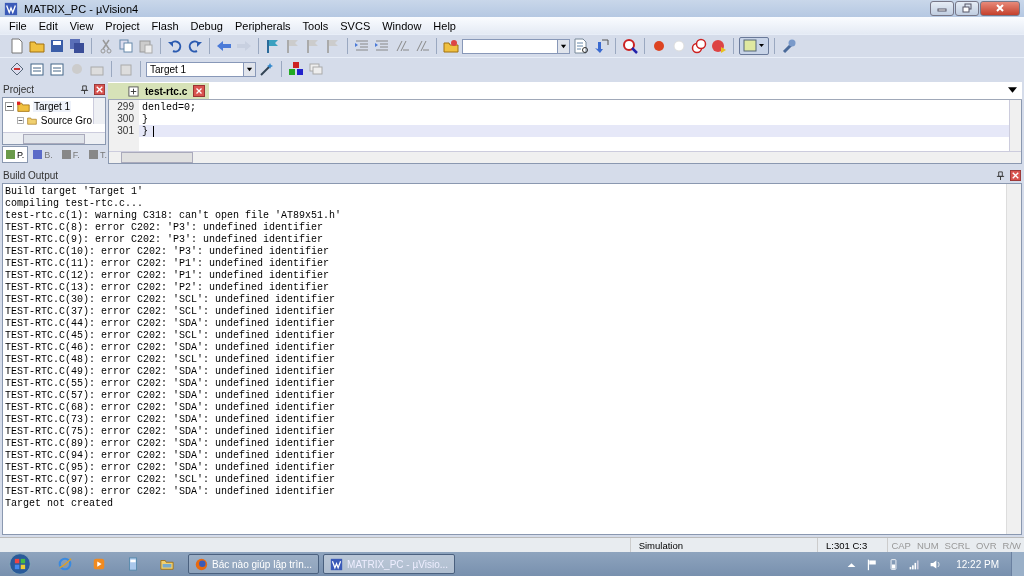  Describe the element at coordinates (601, 46) in the screenshot. I see `arrows-icon` at that location.